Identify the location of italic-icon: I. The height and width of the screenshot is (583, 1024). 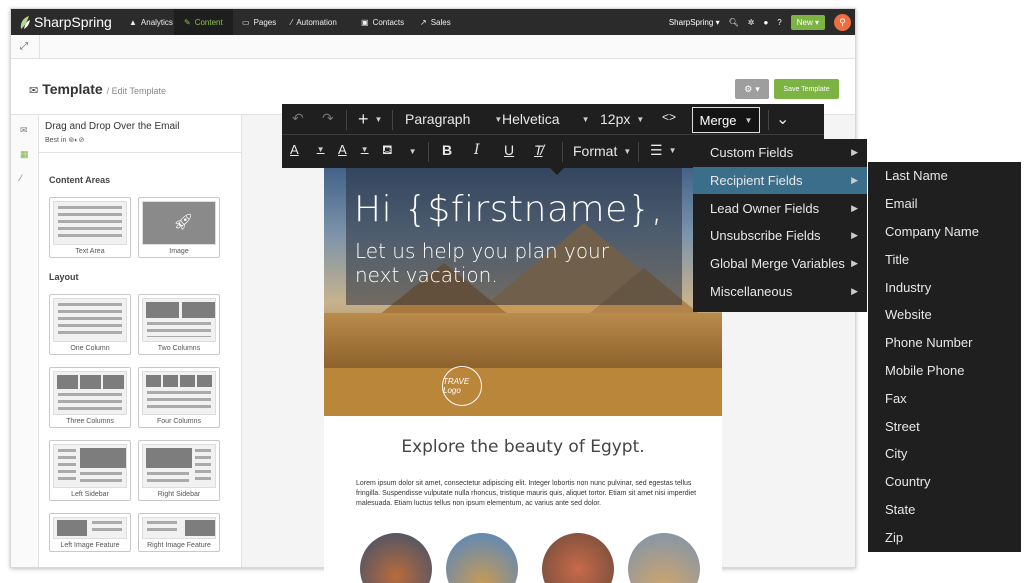
(477, 150).